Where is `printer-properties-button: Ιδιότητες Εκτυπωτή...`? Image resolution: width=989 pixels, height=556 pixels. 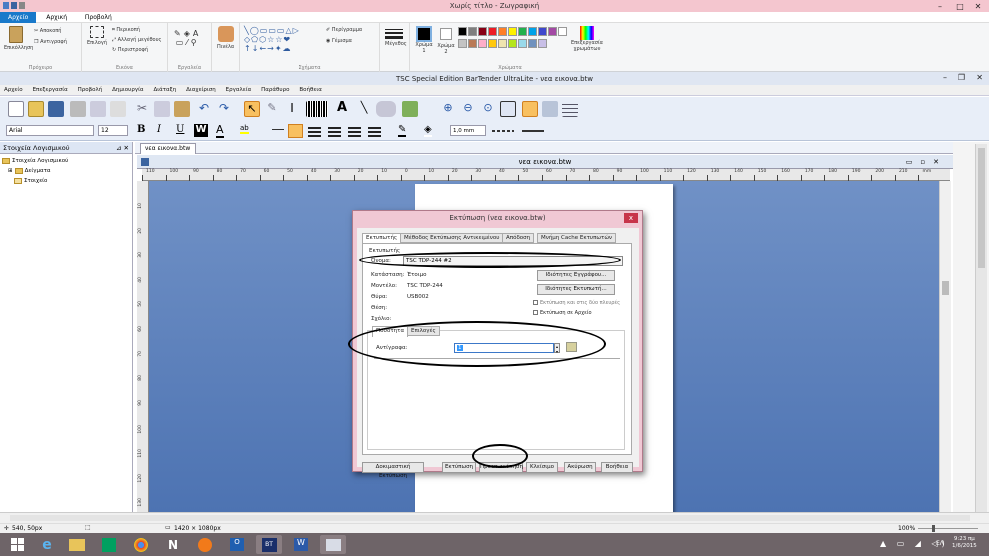 printer-properties-button: Ιδιότητες Εκτυπωτή... is located at coordinates (576, 289).